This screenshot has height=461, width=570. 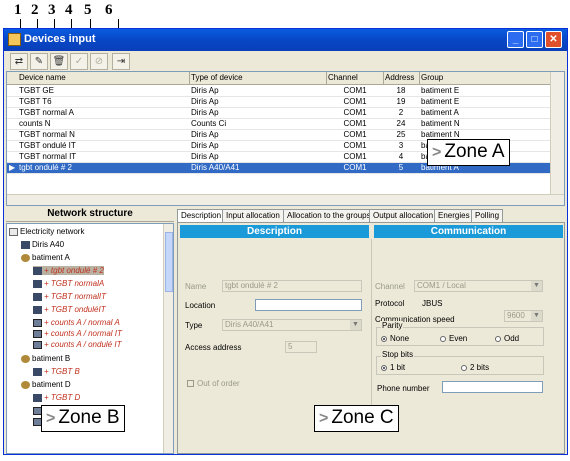 I want to click on grid-horizontal-scrollbar, so click(x=285, y=199).